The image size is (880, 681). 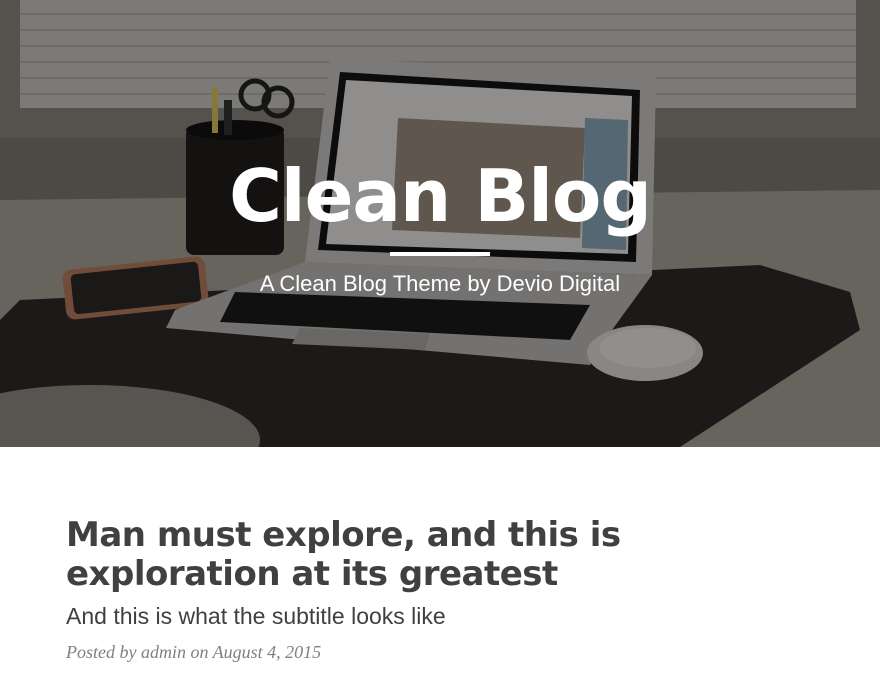 What do you see at coordinates (440, 254) in the screenshot?
I see `title-divider` at bounding box center [440, 254].